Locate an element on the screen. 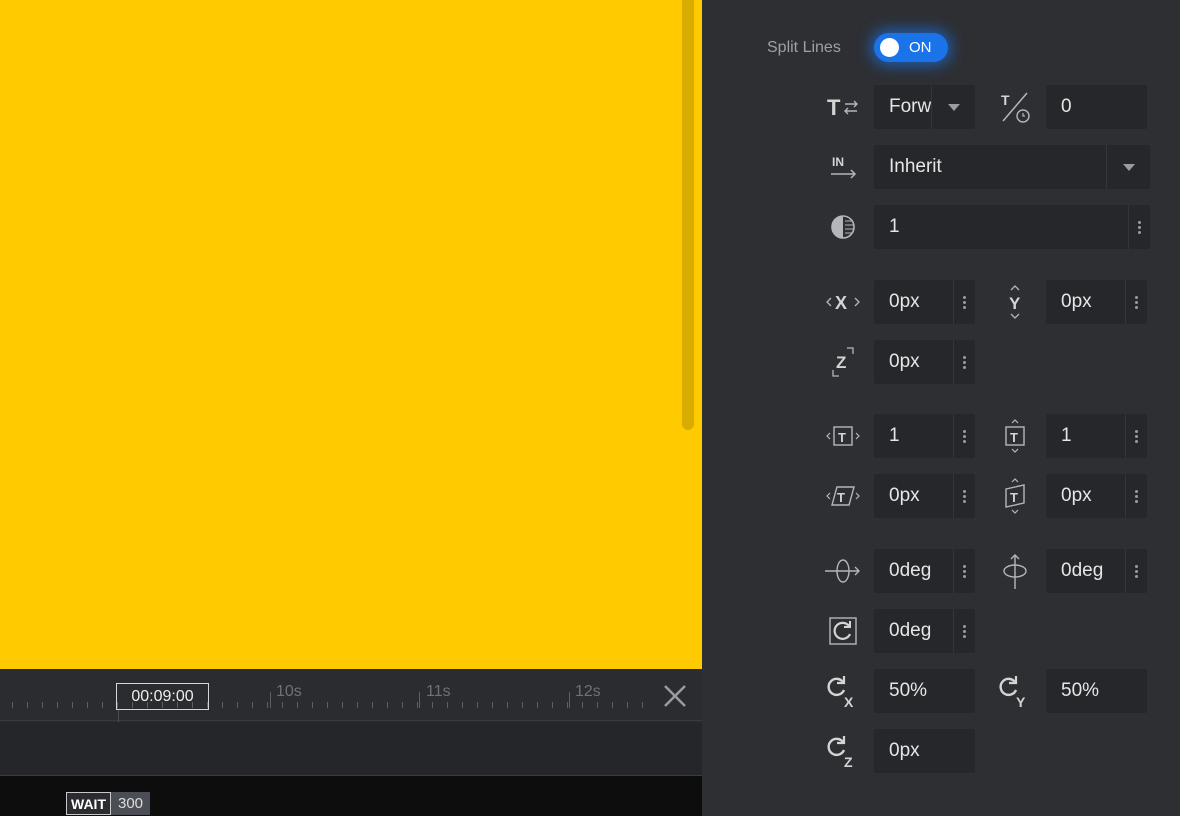 The width and height of the screenshot is (1180, 816). text-delay-icon: T is located at coordinates (1015, 107).